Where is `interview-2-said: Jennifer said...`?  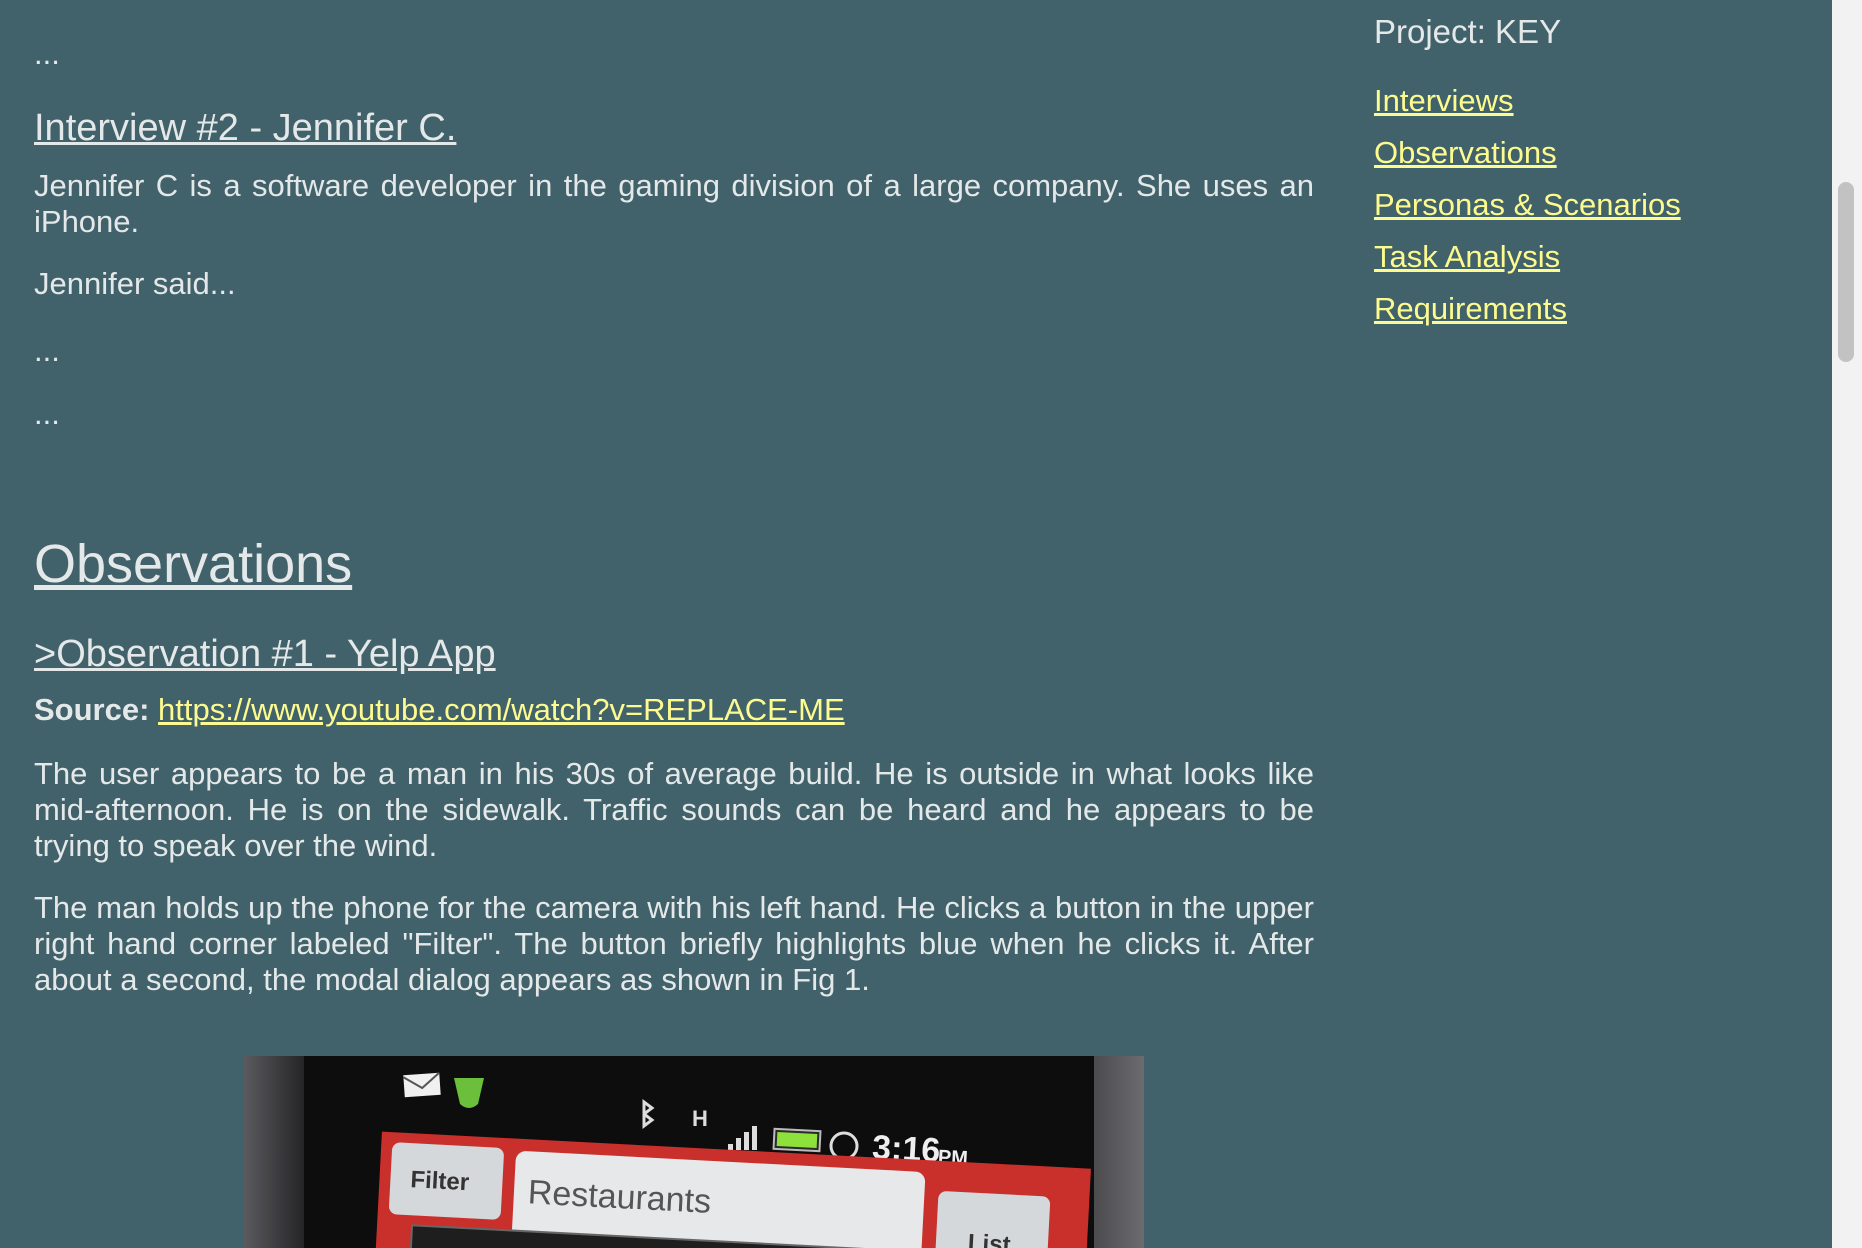
interview-2-said: Jennifer said... is located at coordinates (135, 283).